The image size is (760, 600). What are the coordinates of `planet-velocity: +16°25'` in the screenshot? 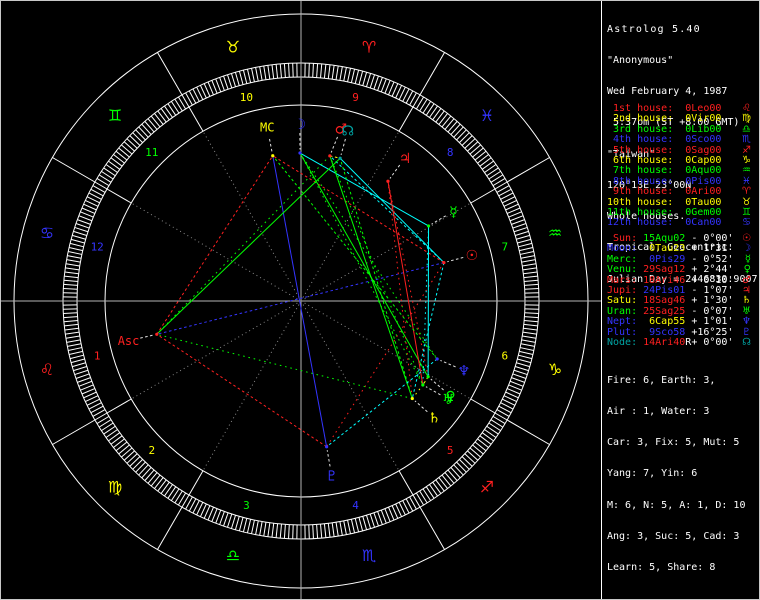 It's located at (712, 332).